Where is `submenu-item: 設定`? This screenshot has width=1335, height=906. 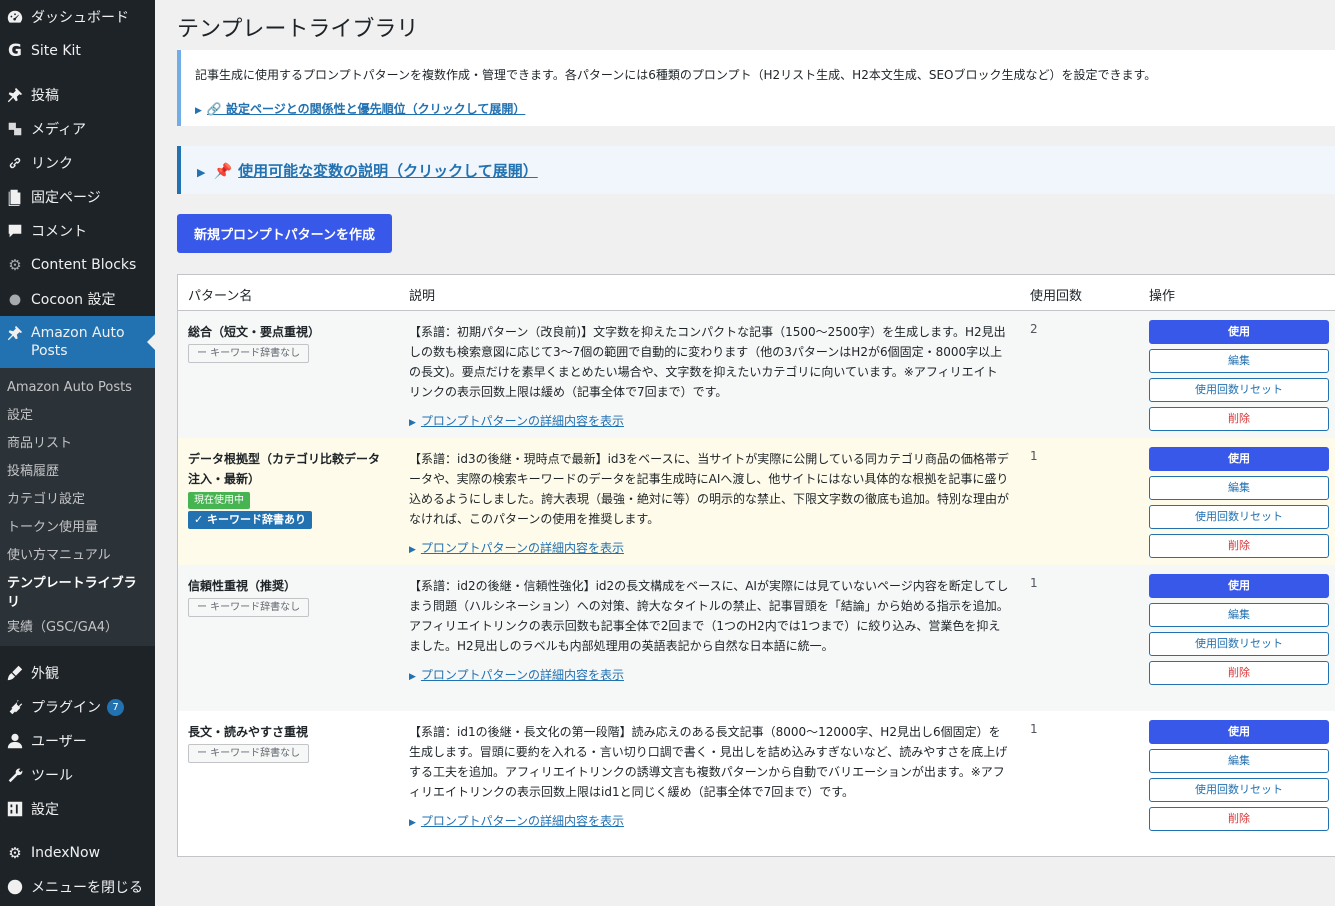
submenu-item: 設定 is located at coordinates (77, 416).